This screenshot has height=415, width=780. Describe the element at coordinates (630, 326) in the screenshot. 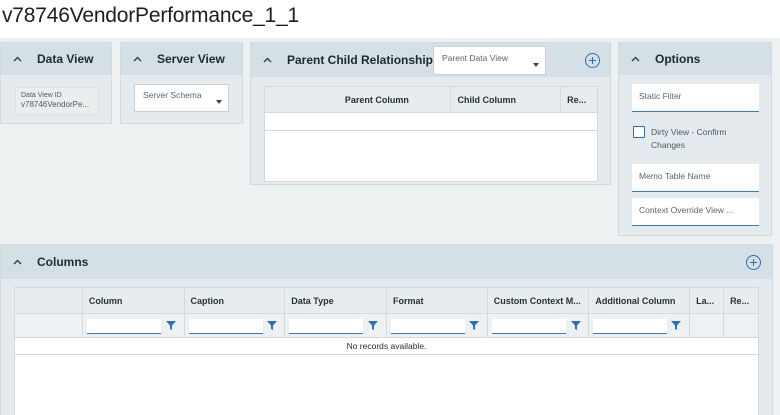

I see `filter-input-additional-column` at that location.